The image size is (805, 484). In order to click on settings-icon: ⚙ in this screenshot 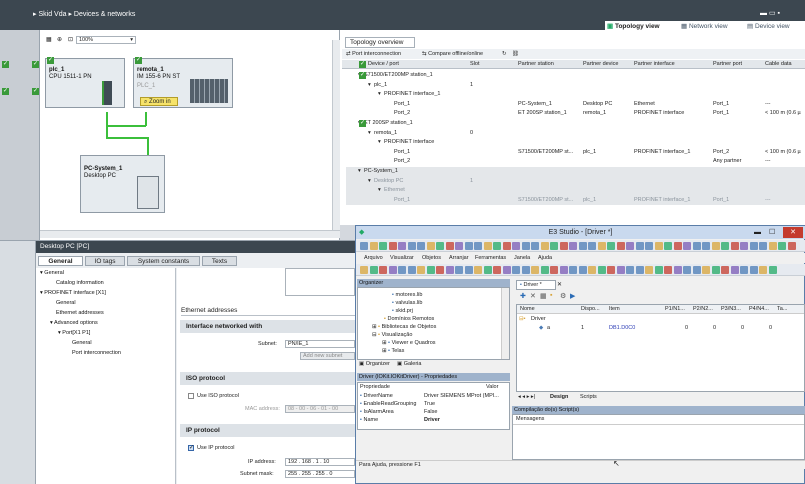, I will do `click(563, 296)`.